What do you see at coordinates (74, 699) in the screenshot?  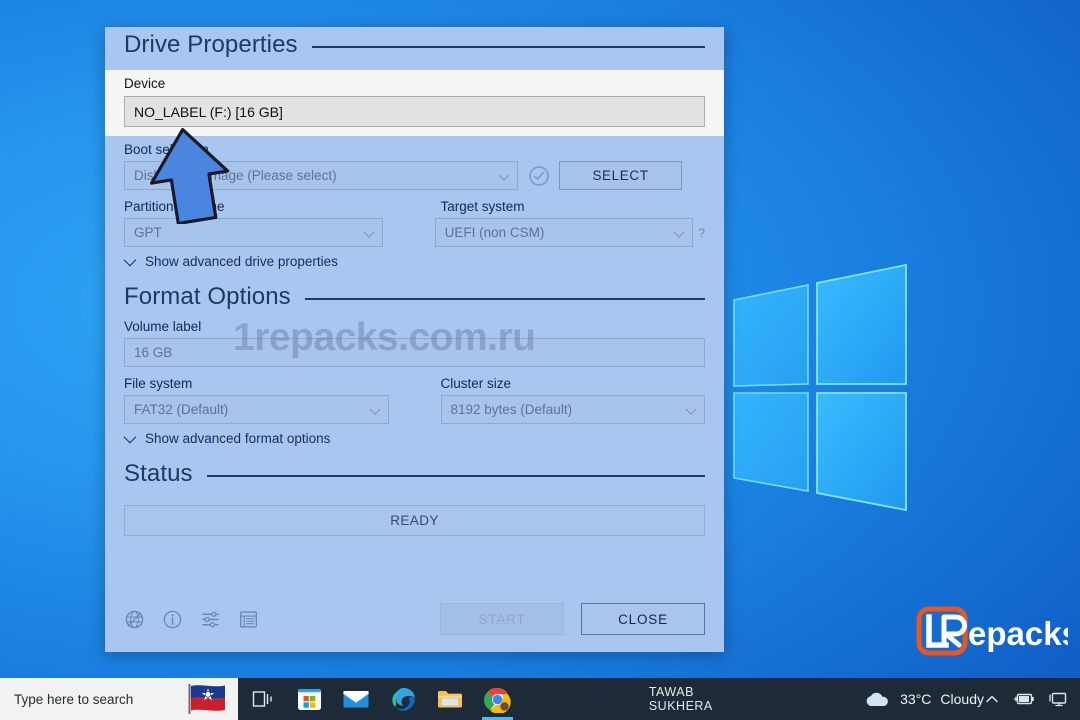 I see `search-placeholder: Type here to search` at bounding box center [74, 699].